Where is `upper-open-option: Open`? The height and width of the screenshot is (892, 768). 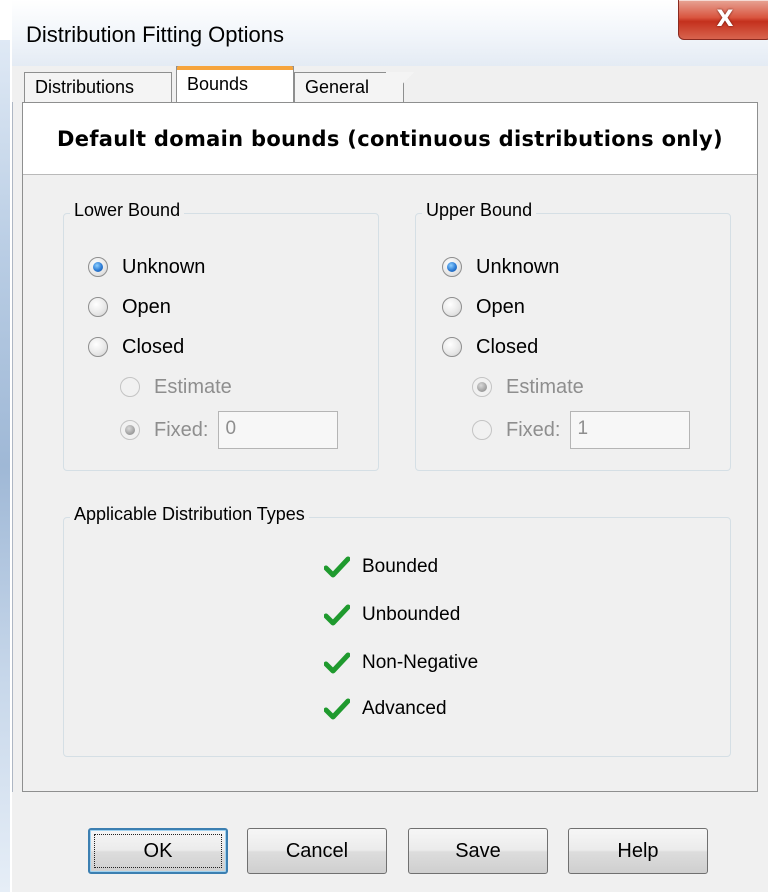
upper-open-option: Open is located at coordinates (483, 307).